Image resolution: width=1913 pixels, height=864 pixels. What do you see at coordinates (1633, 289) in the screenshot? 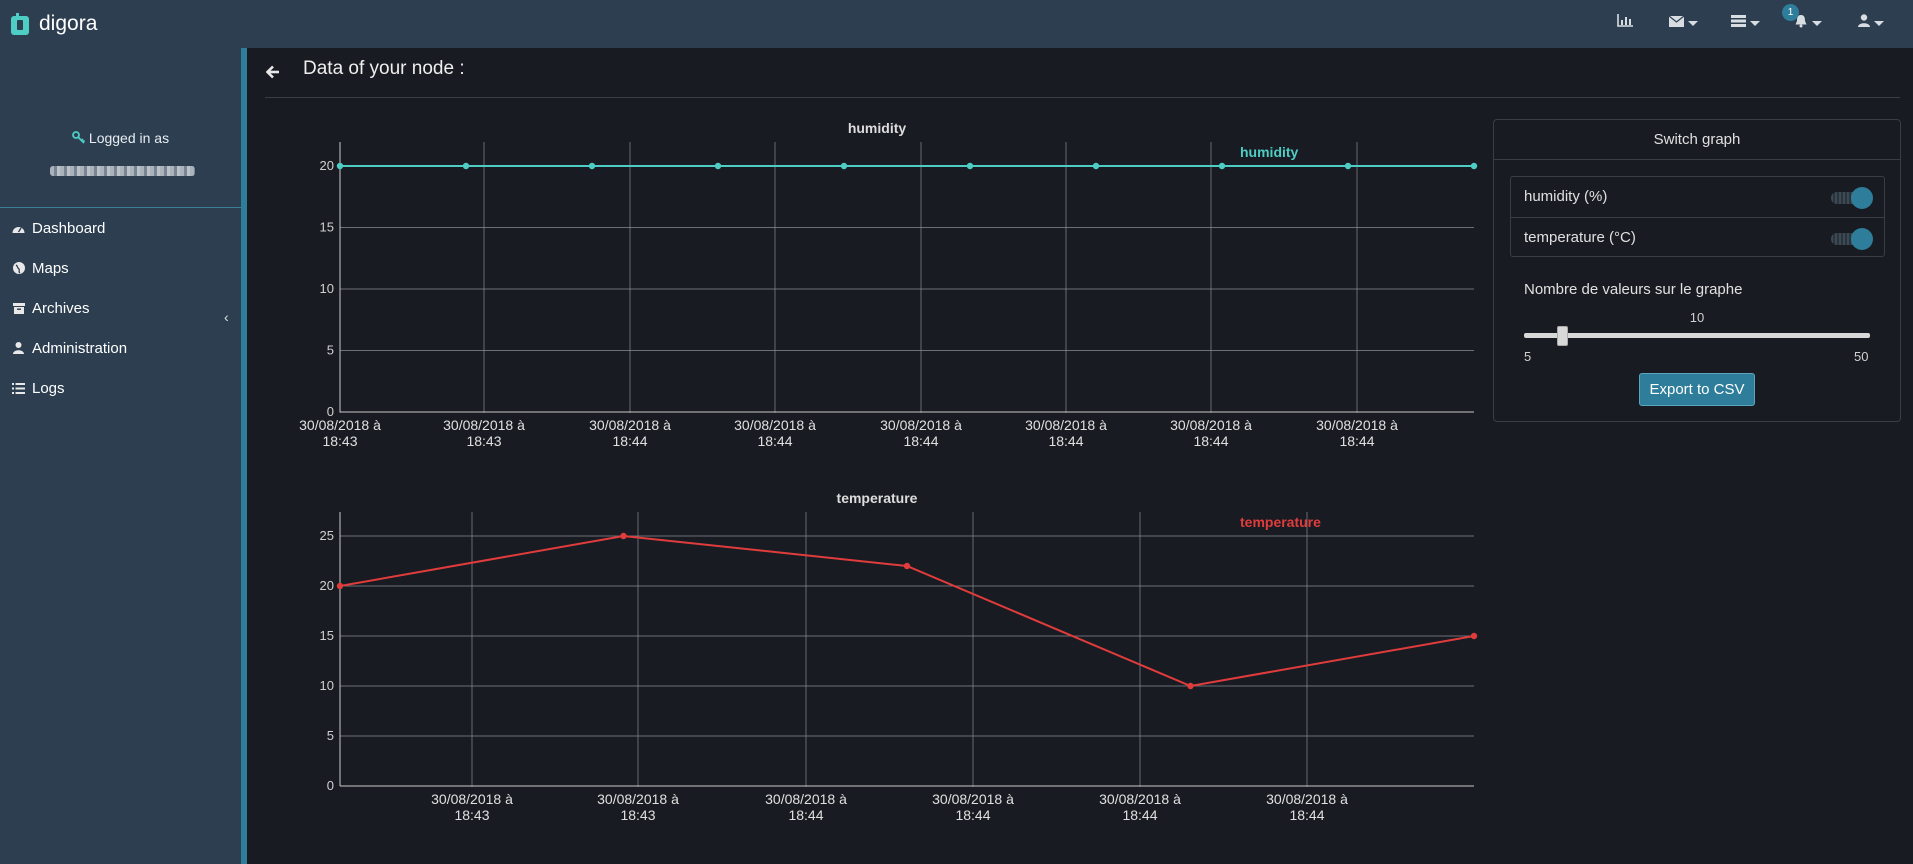
I see `slider-label: Nombre de valeurs sur le graphe` at bounding box center [1633, 289].